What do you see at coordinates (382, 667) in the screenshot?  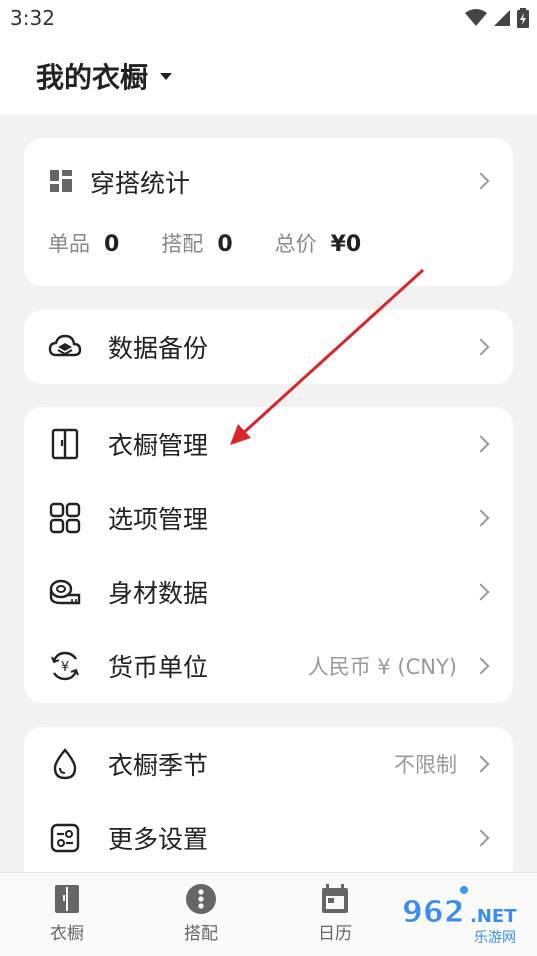 I see `currency-value: 人民币 ¥ (CNY)` at bounding box center [382, 667].